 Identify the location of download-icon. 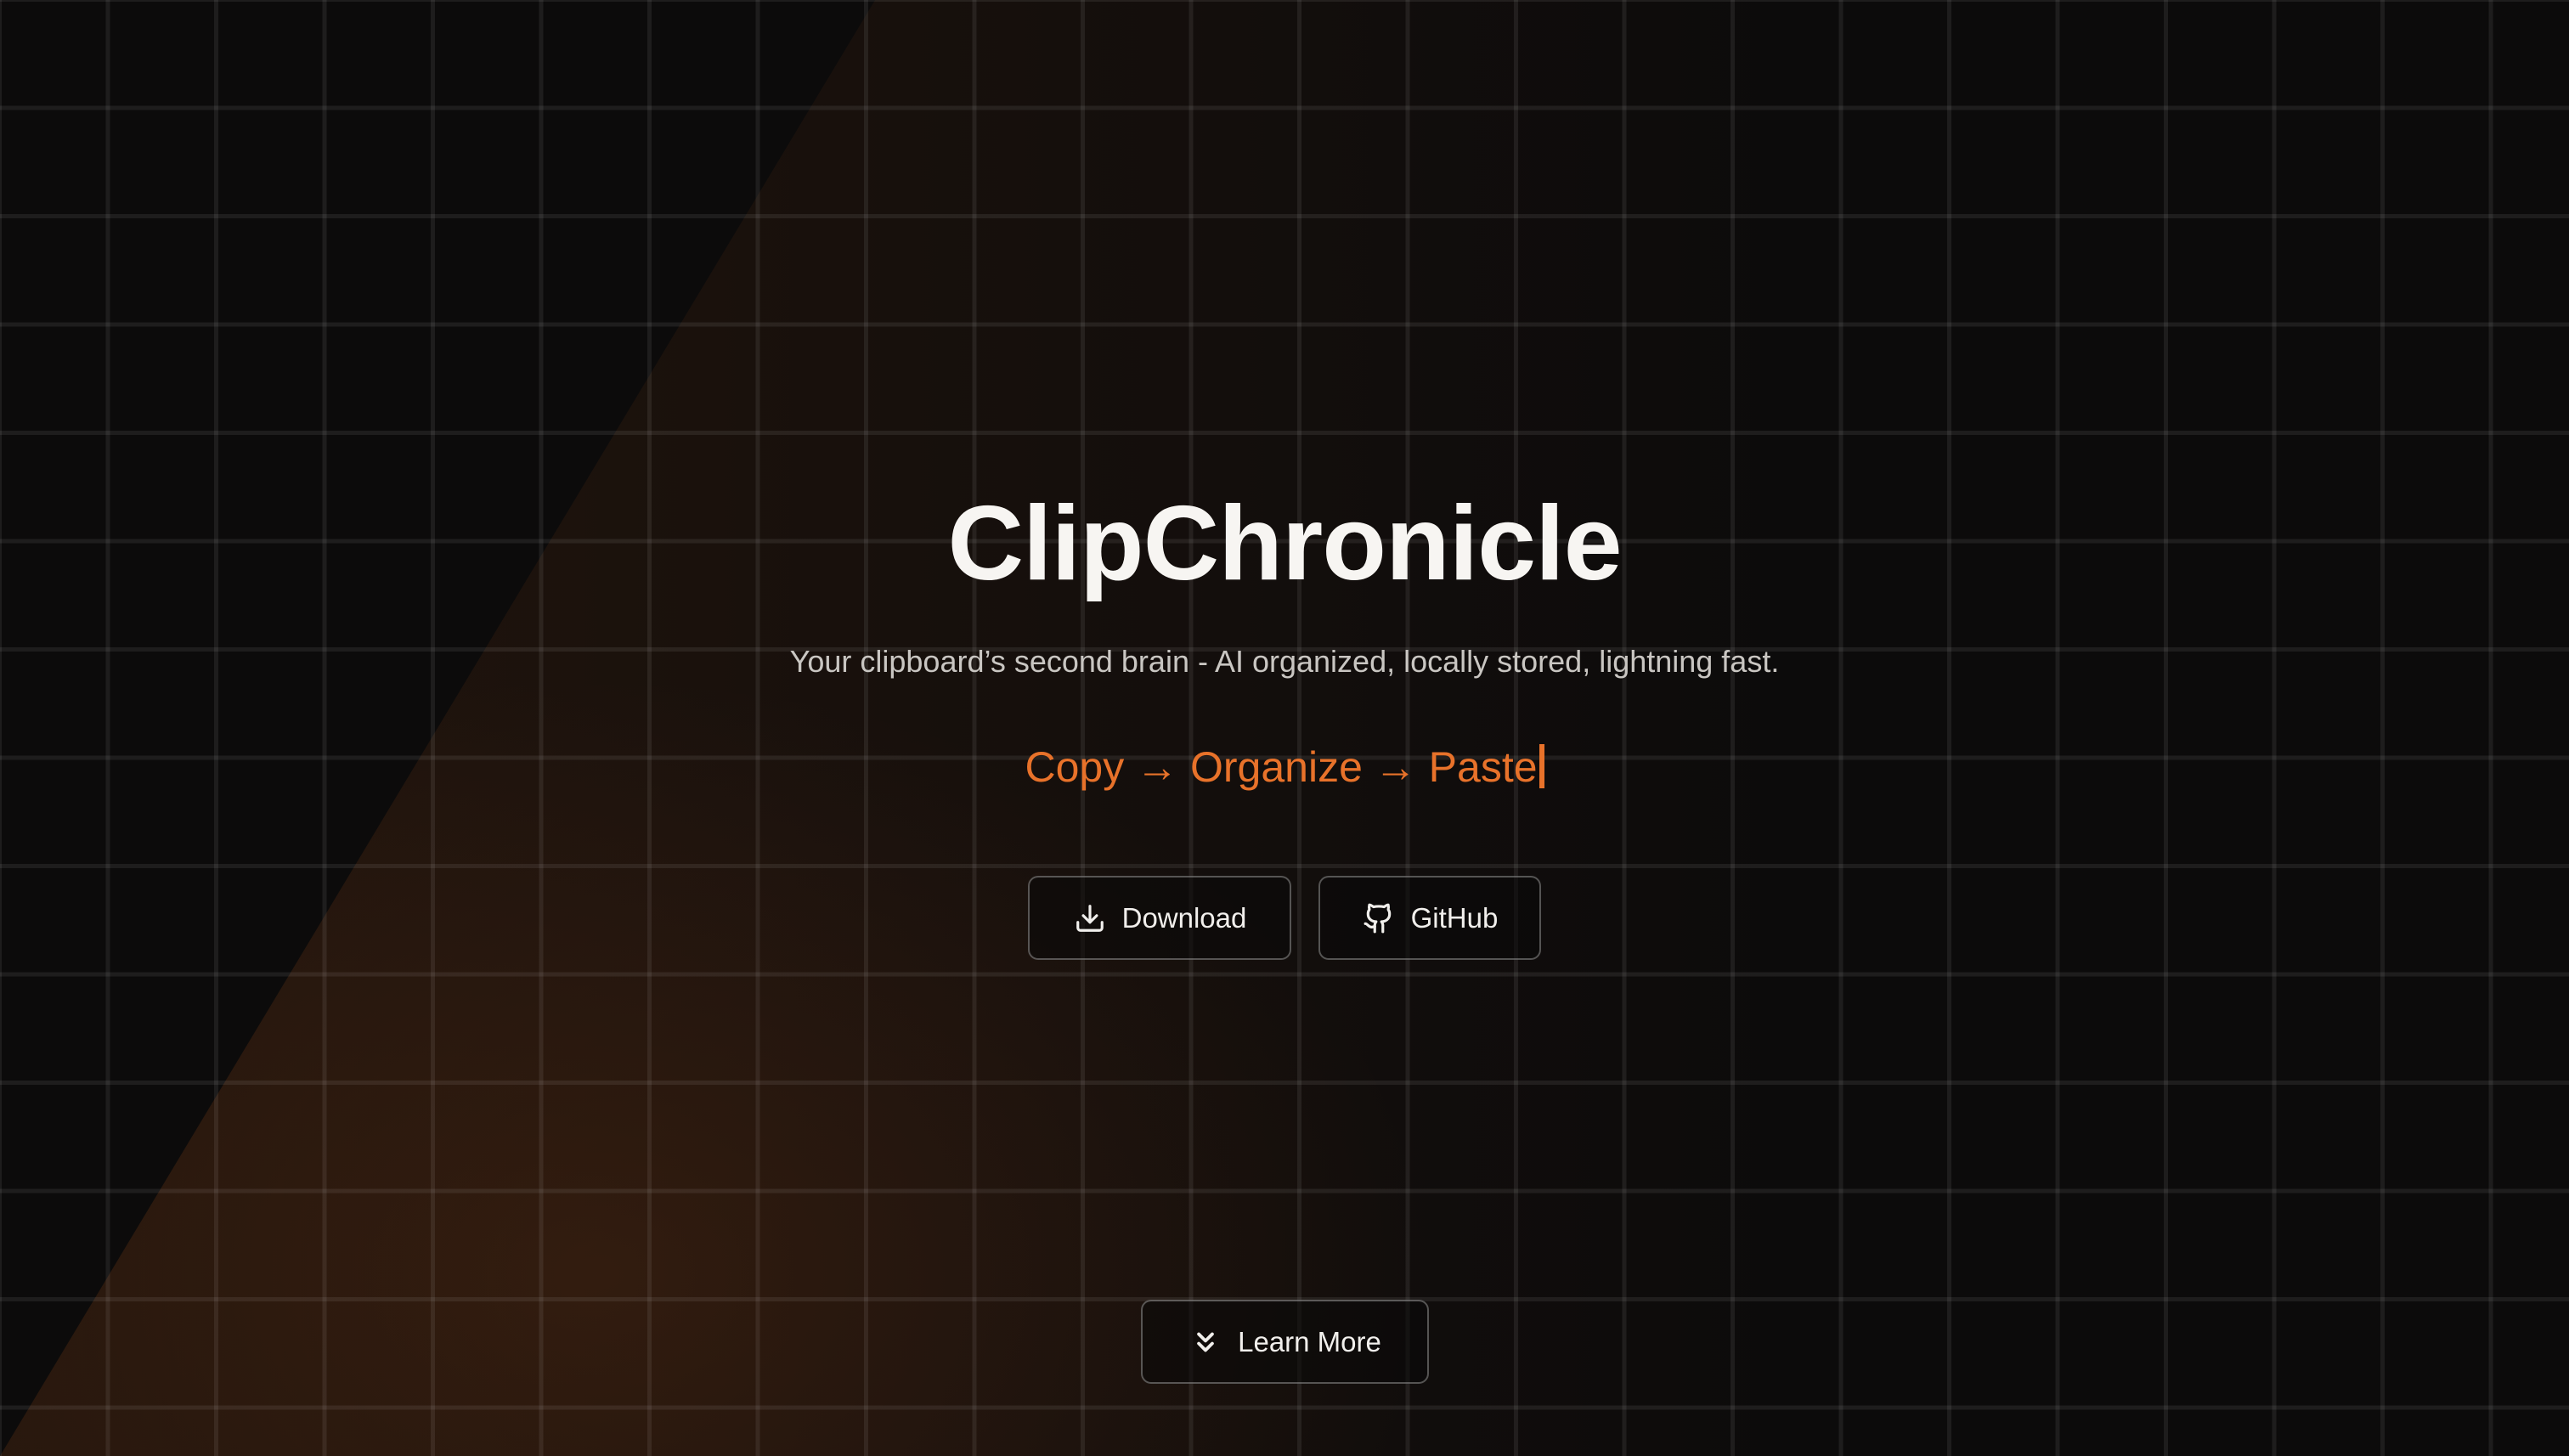
(1090, 918).